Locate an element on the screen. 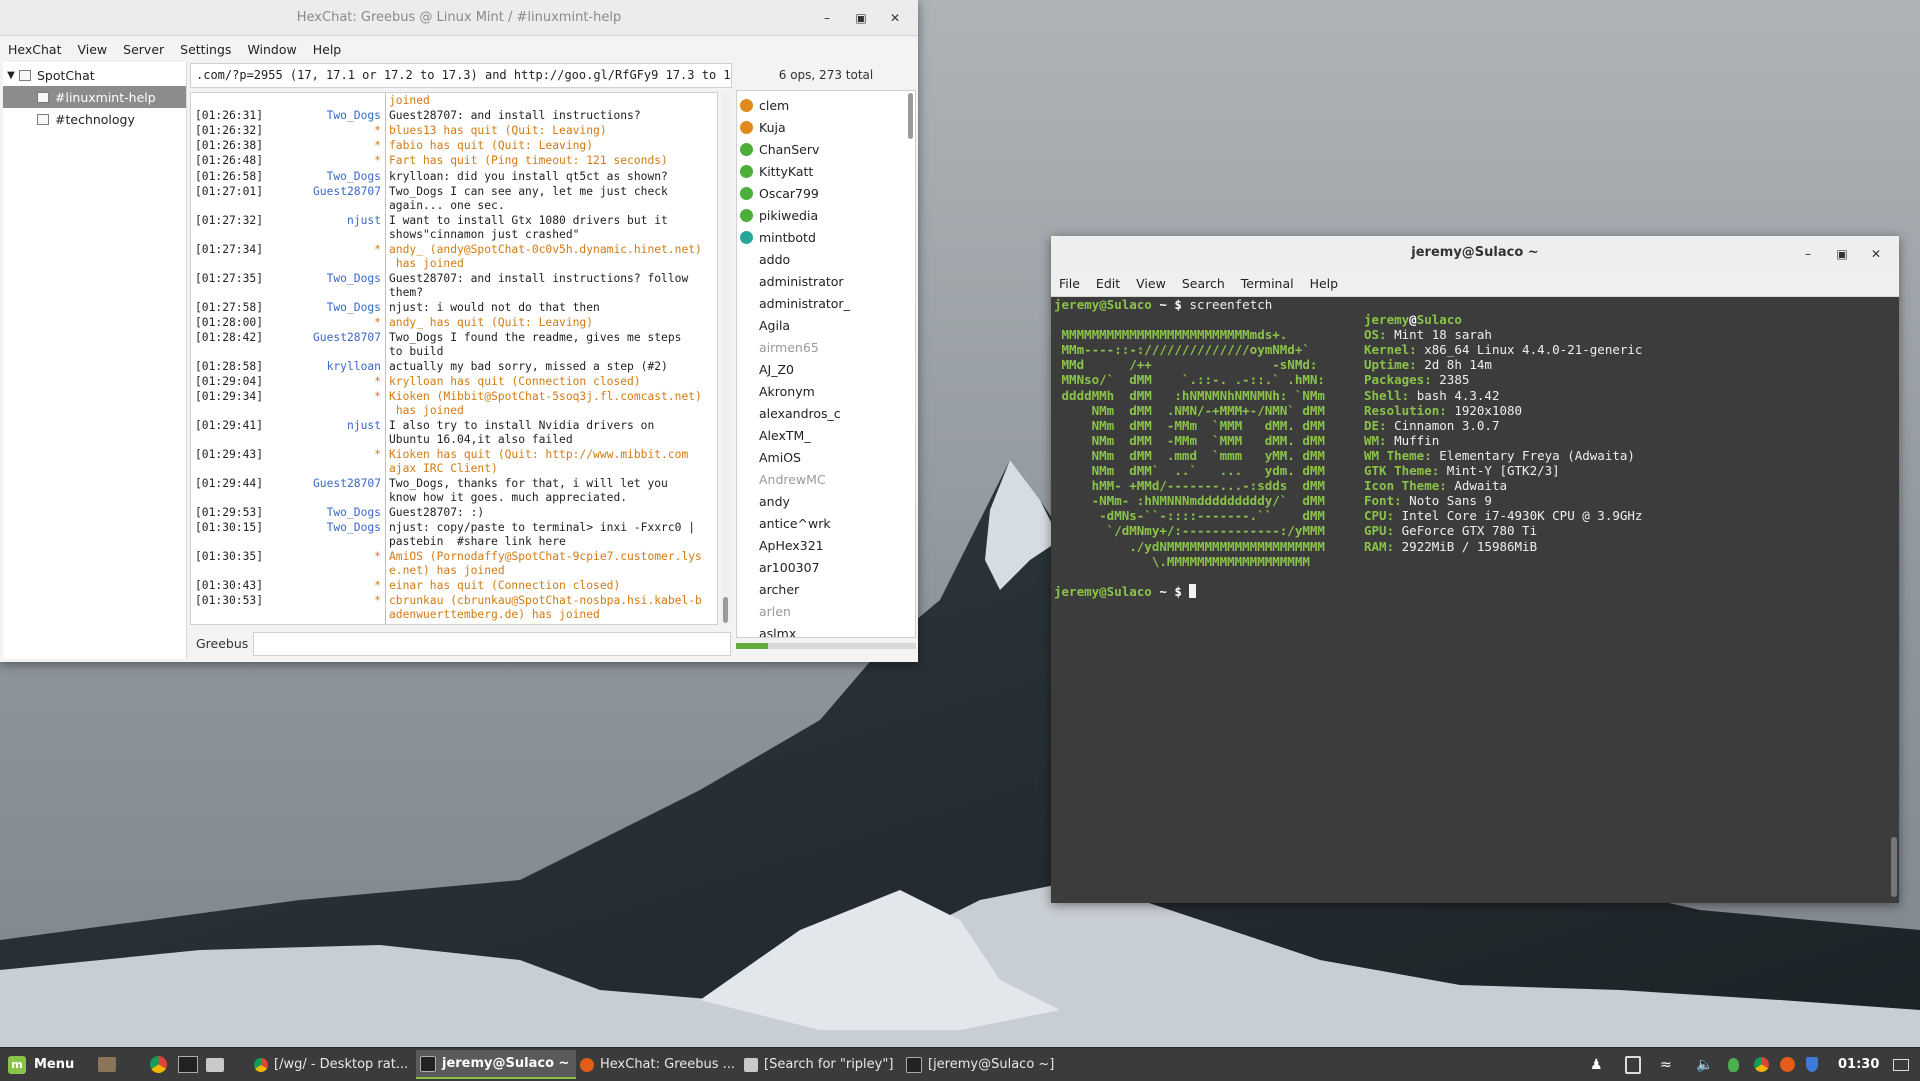  menu-server: Server is located at coordinates (143, 49).